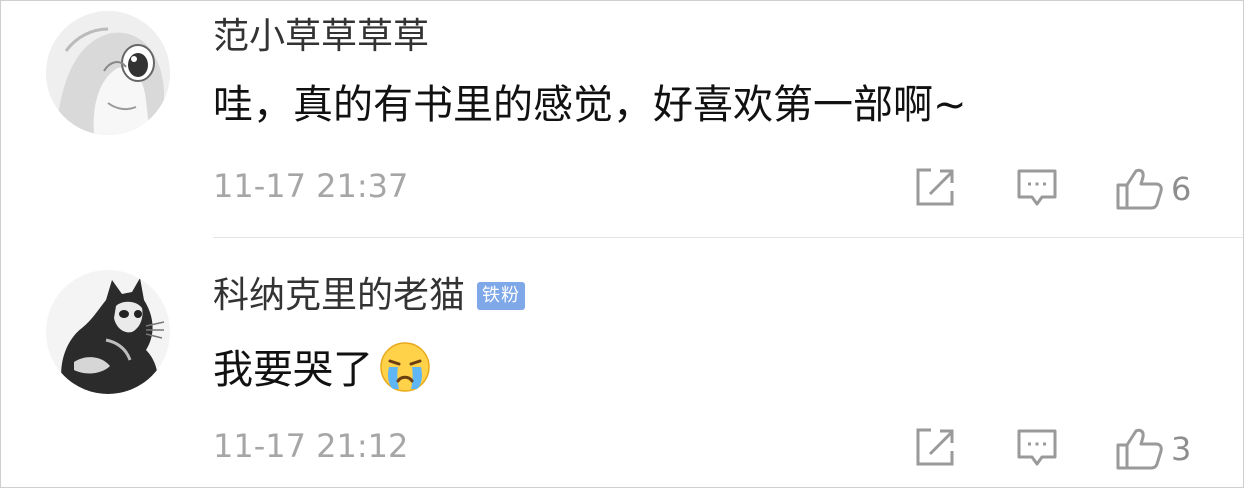 The height and width of the screenshot is (488, 1244). I want to click on timestamp: 11-17 21:12, so click(311, 446).